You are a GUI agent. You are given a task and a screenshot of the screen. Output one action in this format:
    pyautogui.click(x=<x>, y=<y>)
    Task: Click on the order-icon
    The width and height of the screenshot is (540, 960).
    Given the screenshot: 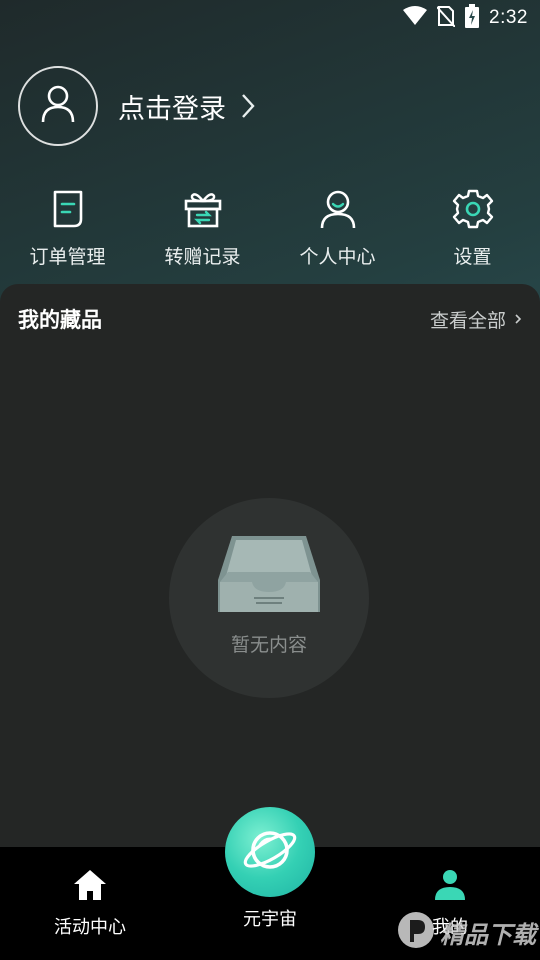 What is the action you would take?
    pyautogui.click(x=68, y=209)
    